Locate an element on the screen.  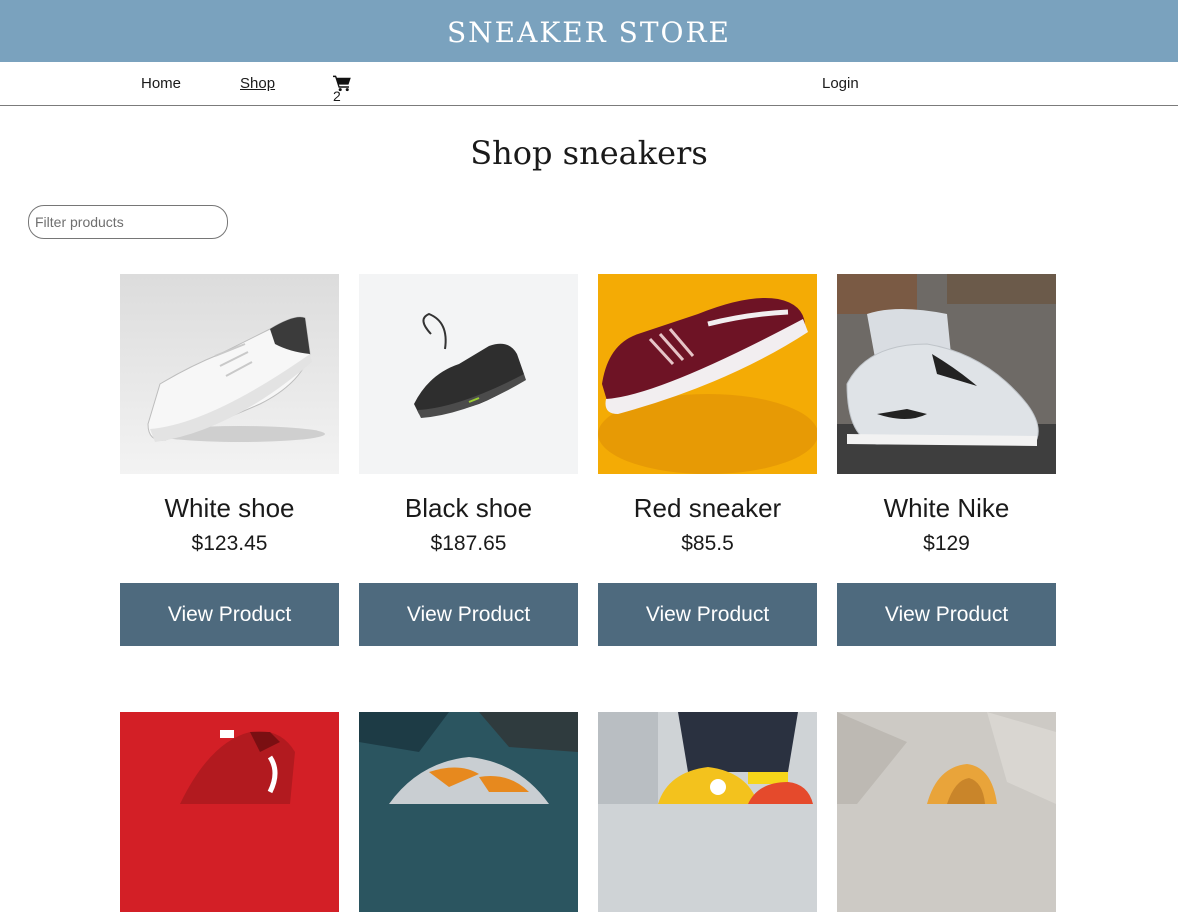
product-card: Black shoe $187.65 View Product is located at coordinates (468, 460).